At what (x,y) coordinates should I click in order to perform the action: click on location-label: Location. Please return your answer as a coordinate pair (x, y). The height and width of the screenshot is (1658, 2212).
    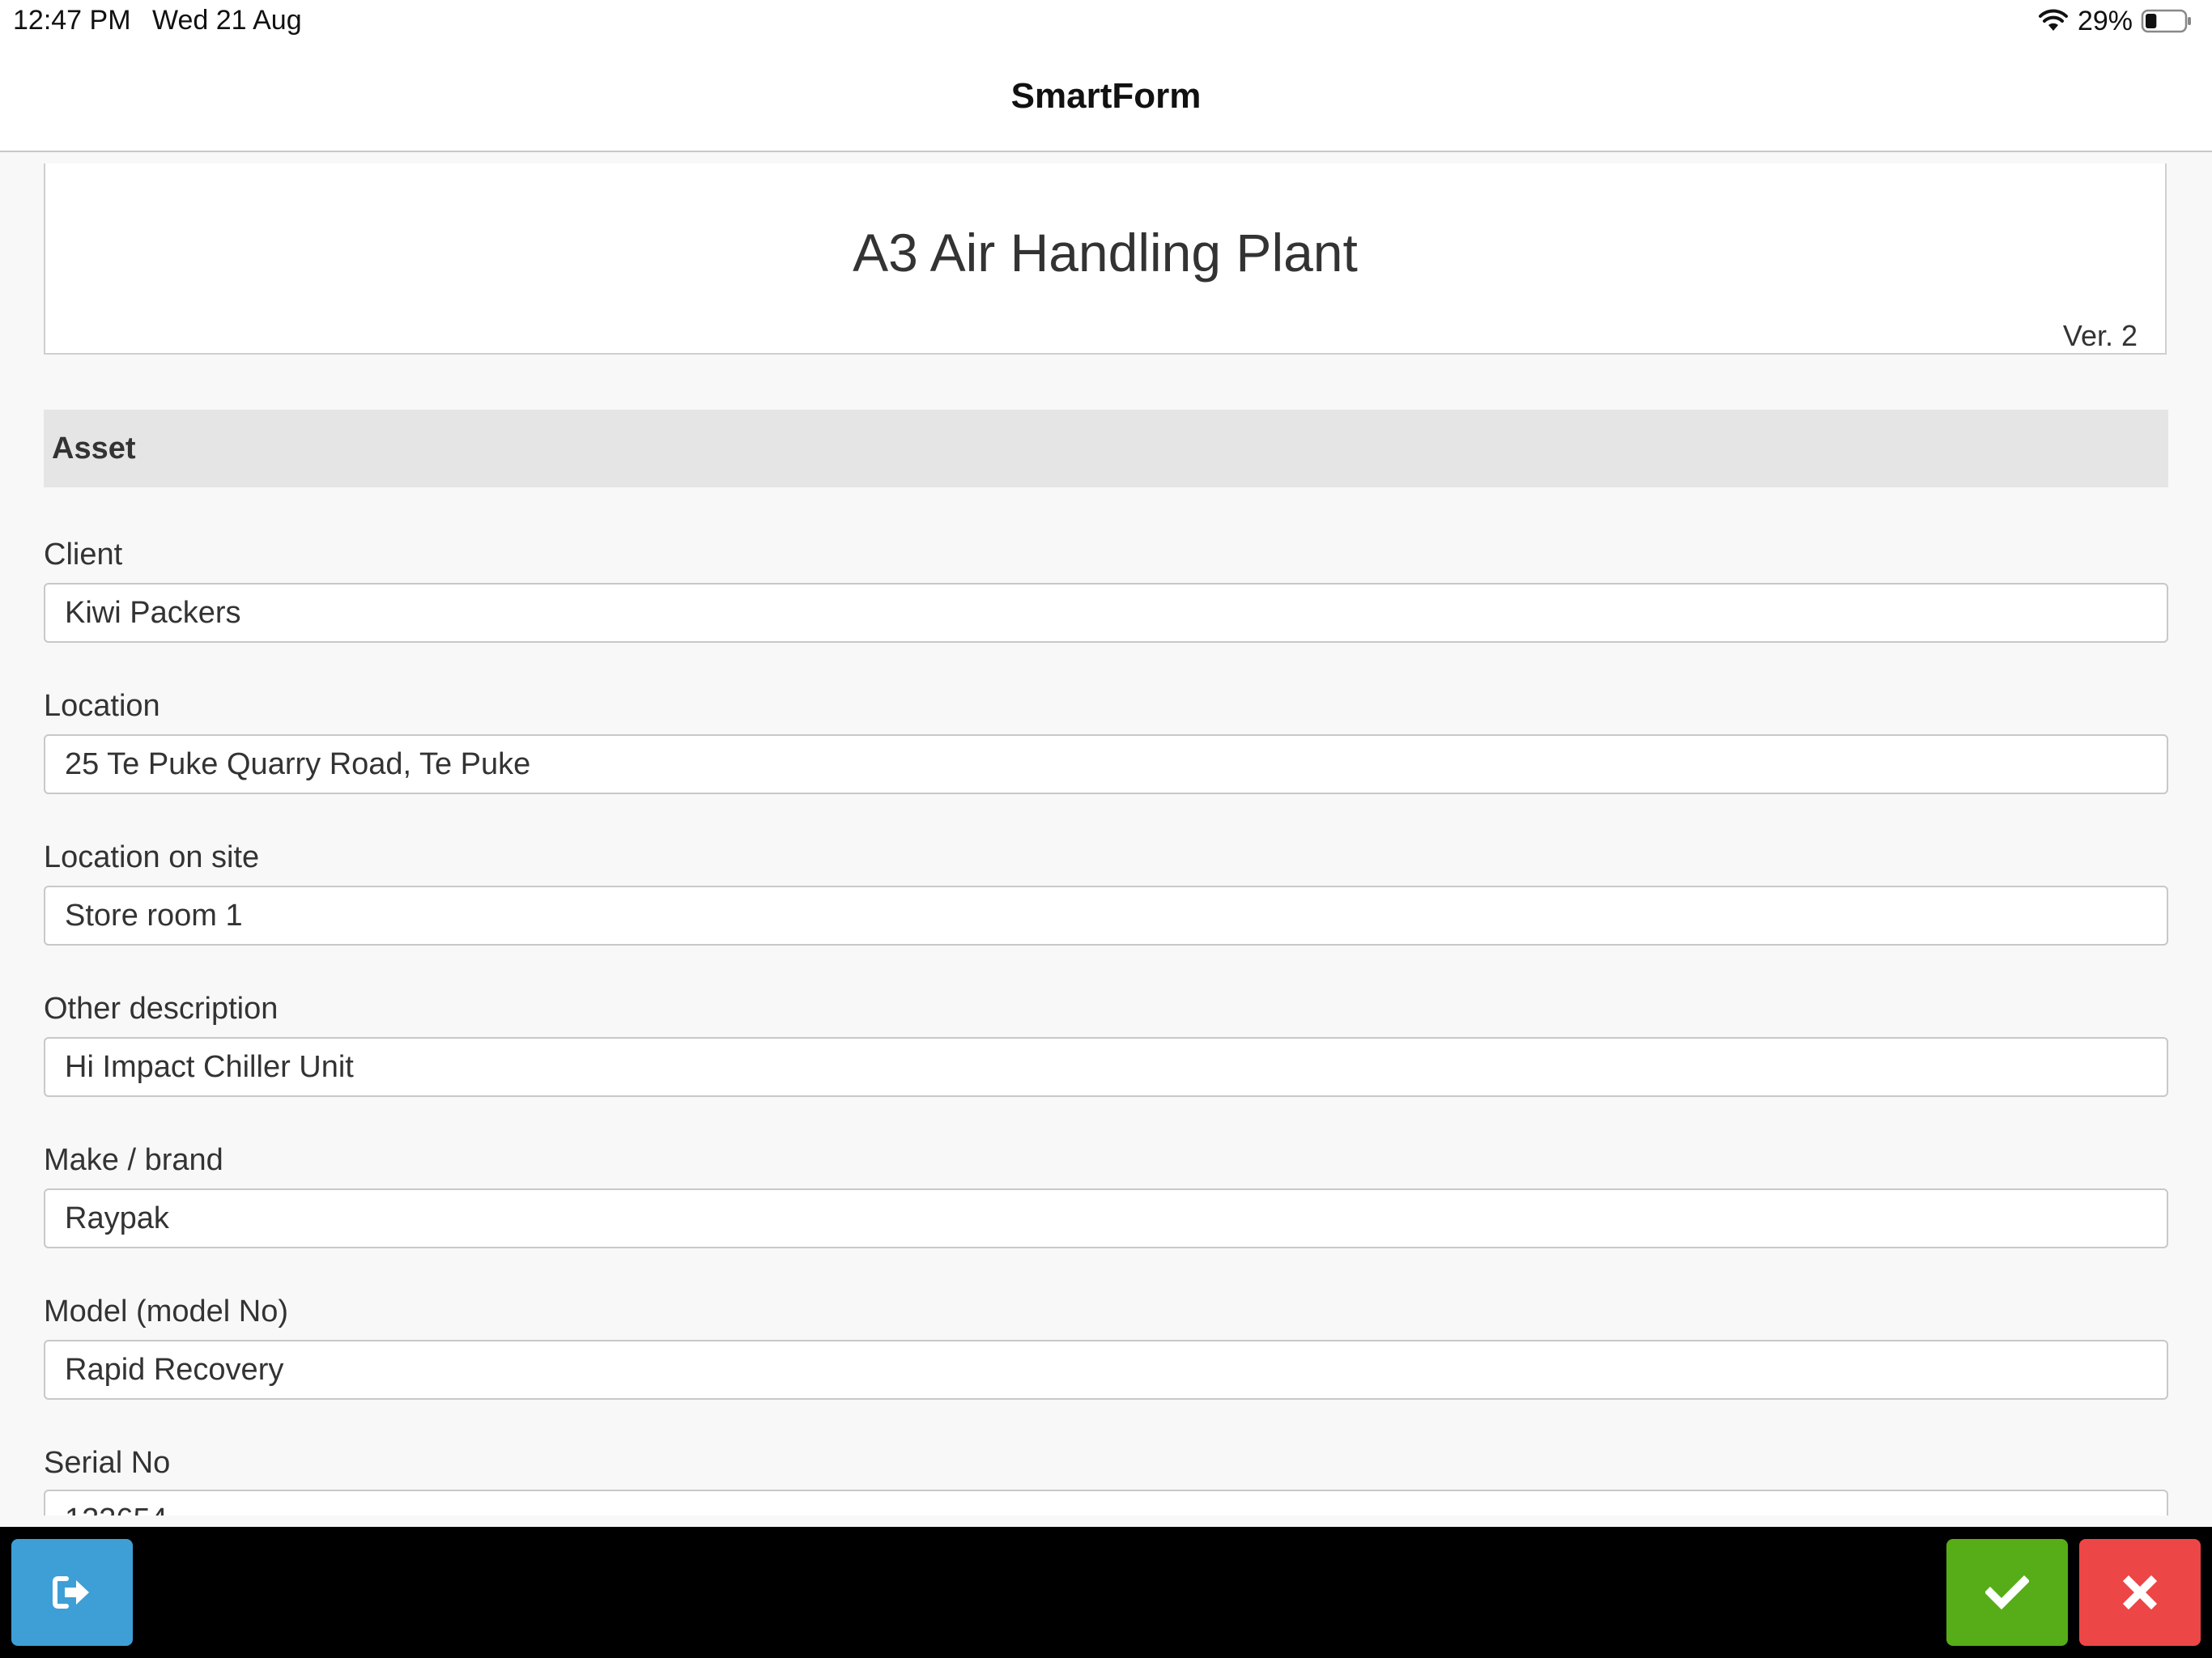
    Looking at the image, I should click on (102, 706).